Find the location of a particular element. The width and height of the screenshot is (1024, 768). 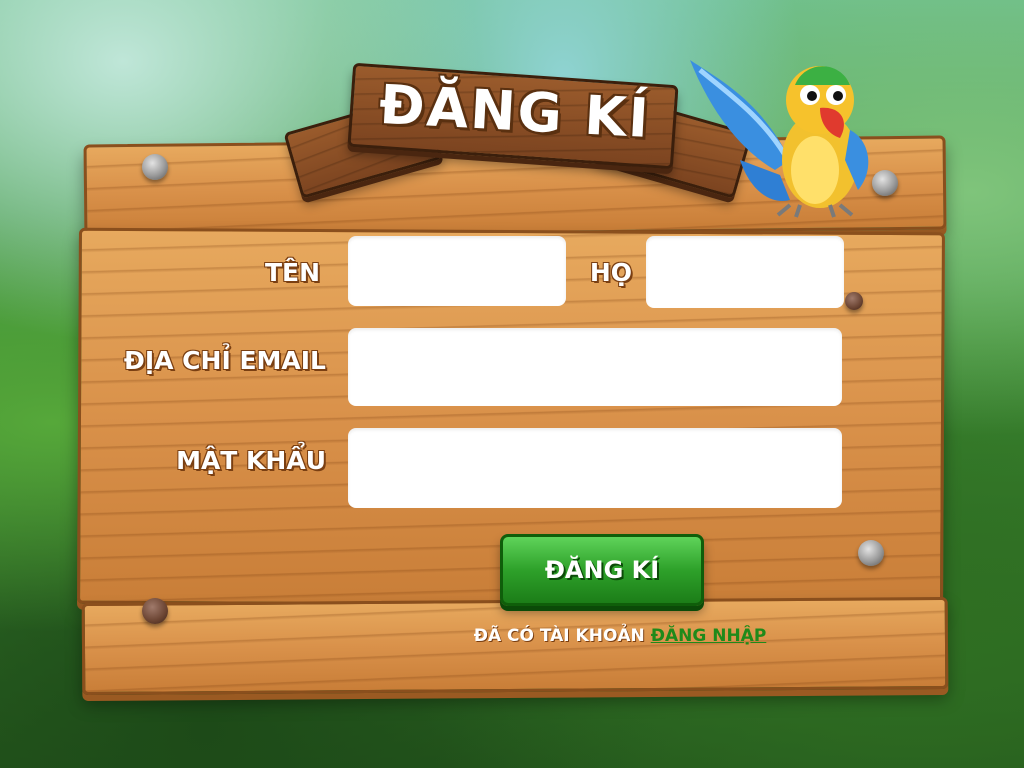

board-plank-bottom is located at coordinates (515, 646).